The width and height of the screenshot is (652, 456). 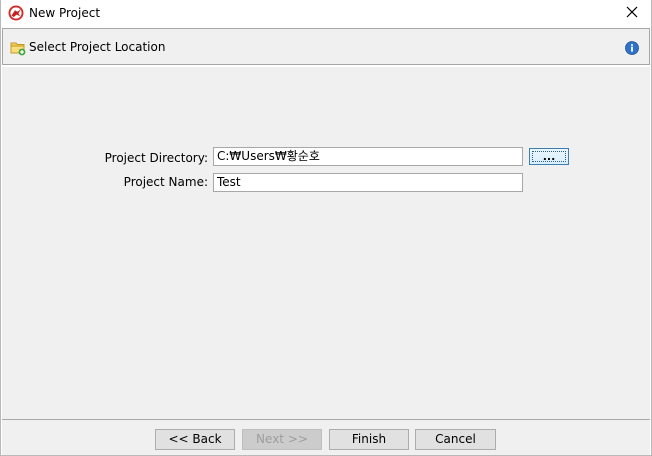 I want to click on project-name-label: Project Name:, so click(x=165, y=182).